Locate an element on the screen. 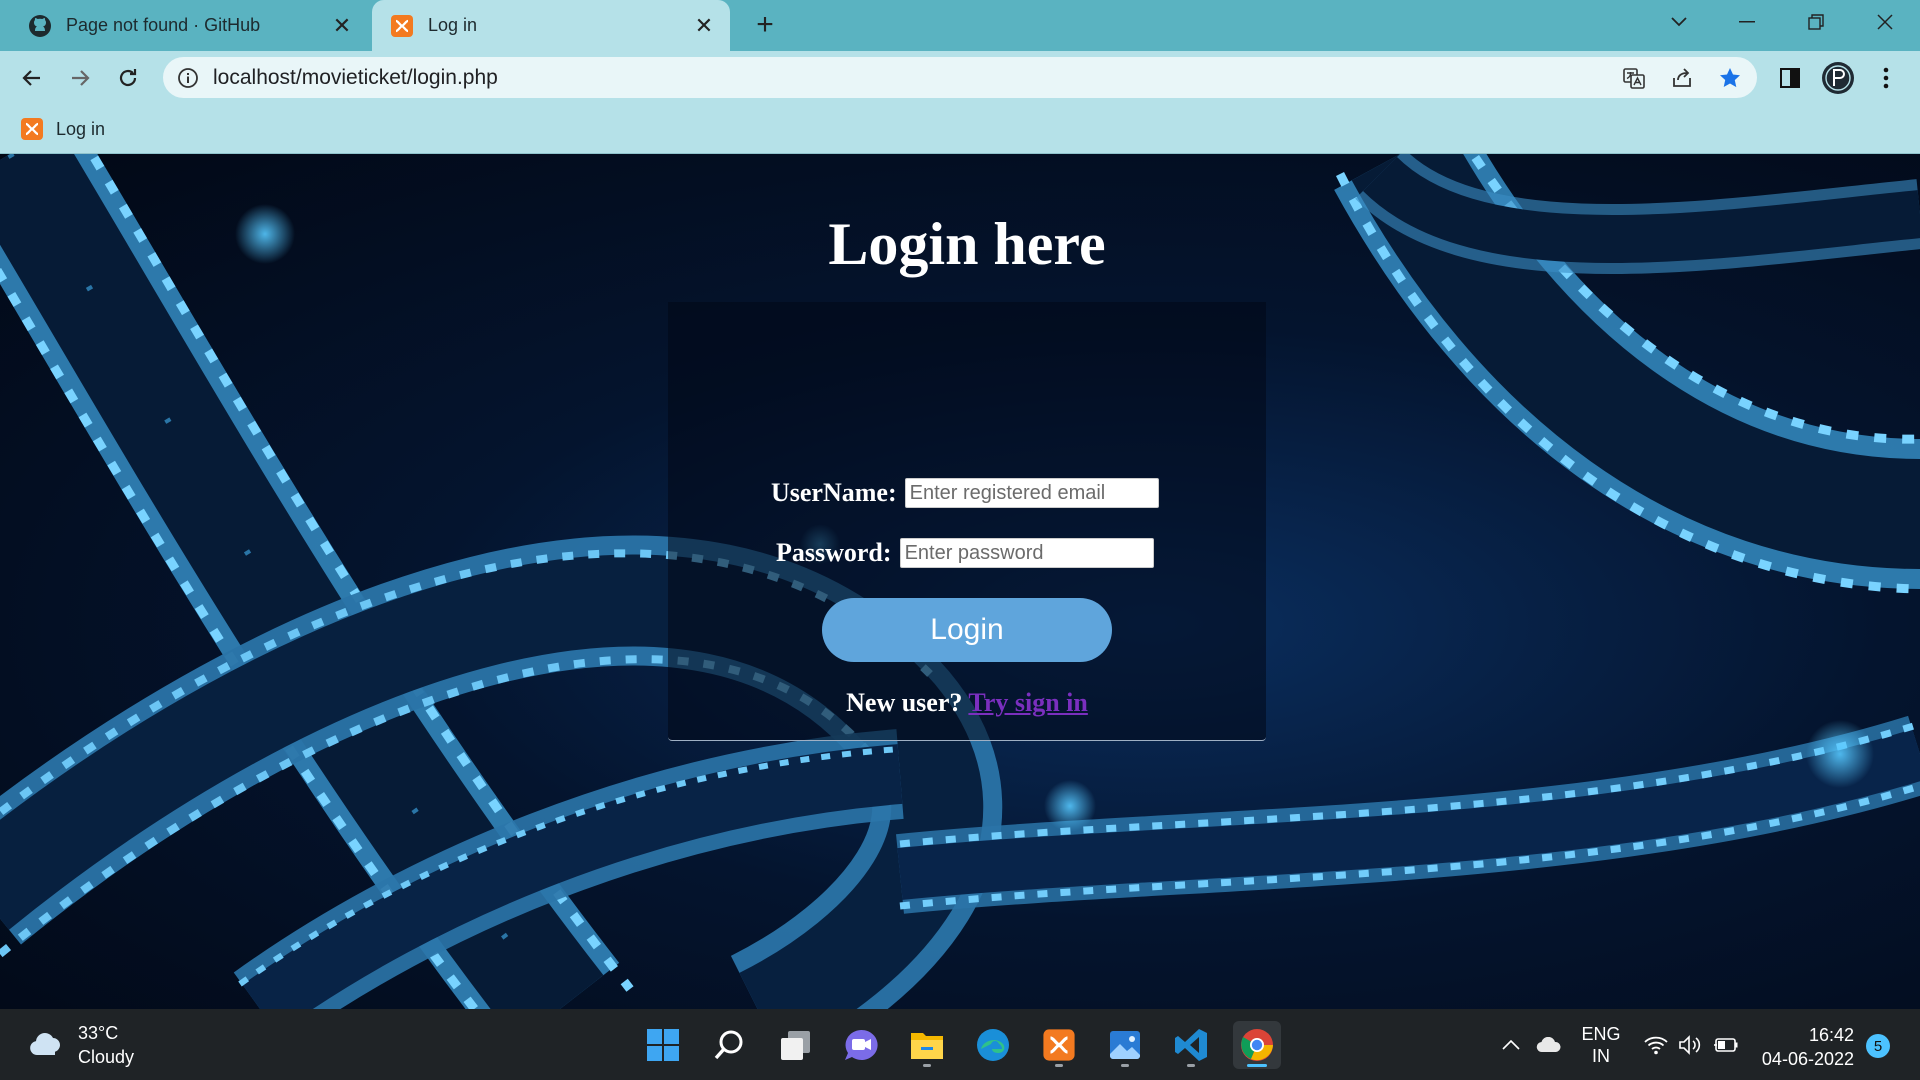 This screenshot has height=1080, width=1920. bookmarks-bar: Log in is located at coordinates (960, 129).